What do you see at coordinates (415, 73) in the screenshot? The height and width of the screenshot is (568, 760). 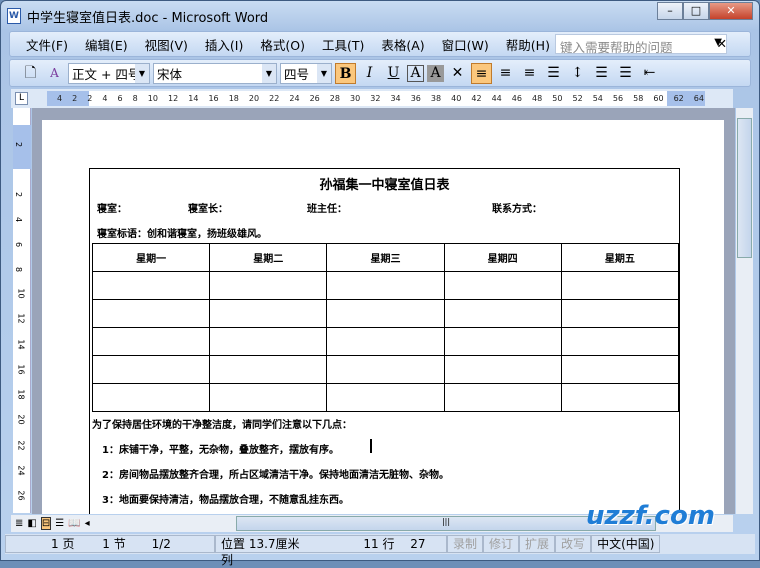 I see `char-border-icon: A` at bounding box center [415, 73].